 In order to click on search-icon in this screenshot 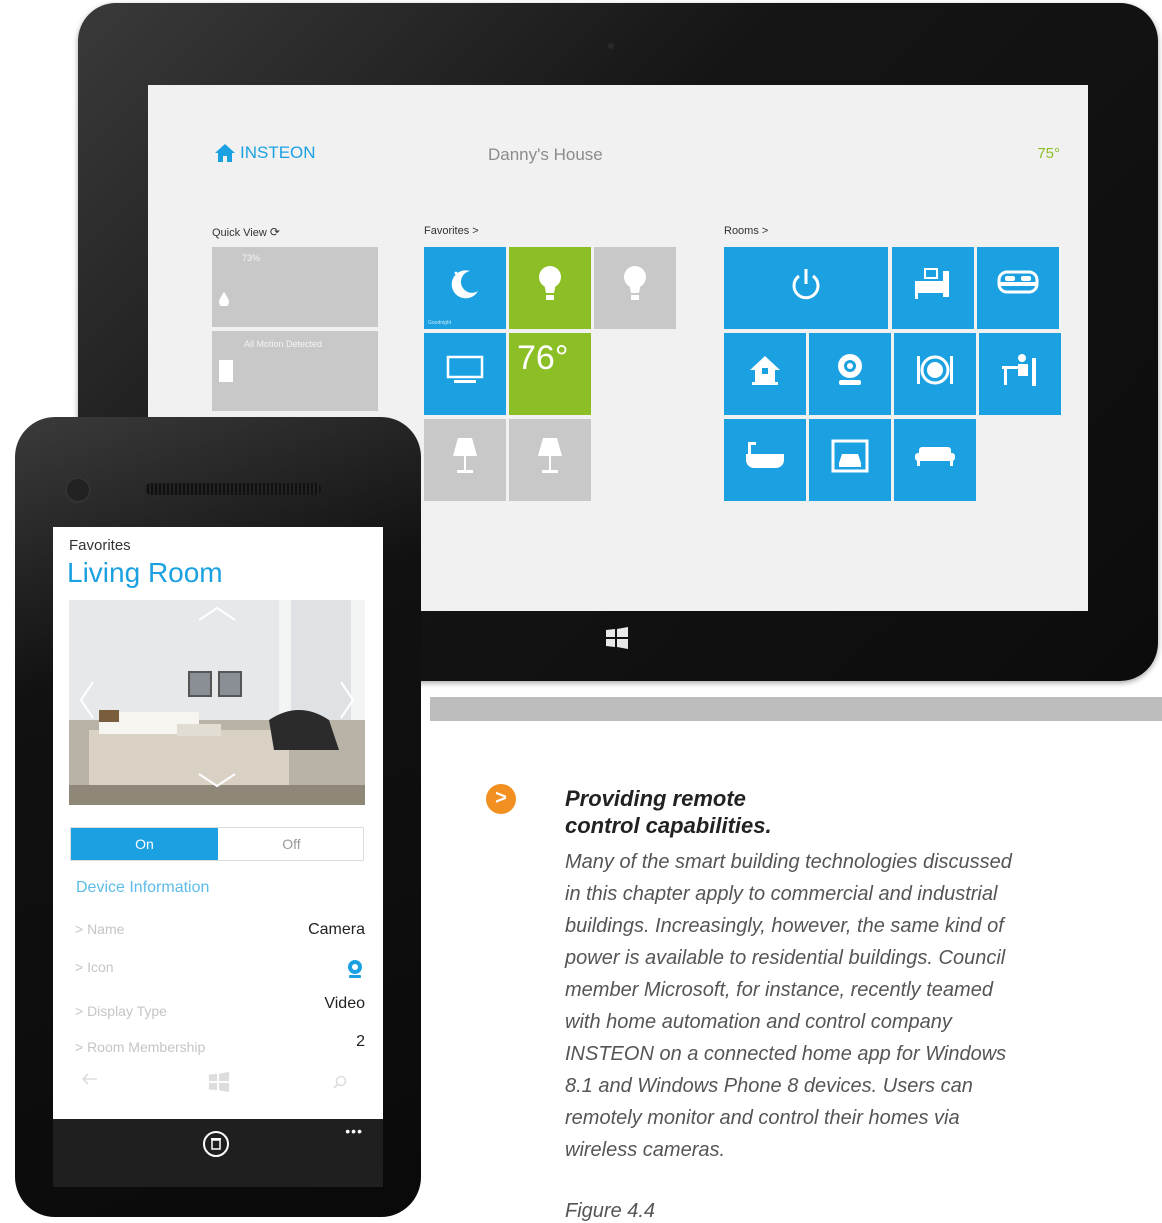, I will do `click(340, 1082)`.